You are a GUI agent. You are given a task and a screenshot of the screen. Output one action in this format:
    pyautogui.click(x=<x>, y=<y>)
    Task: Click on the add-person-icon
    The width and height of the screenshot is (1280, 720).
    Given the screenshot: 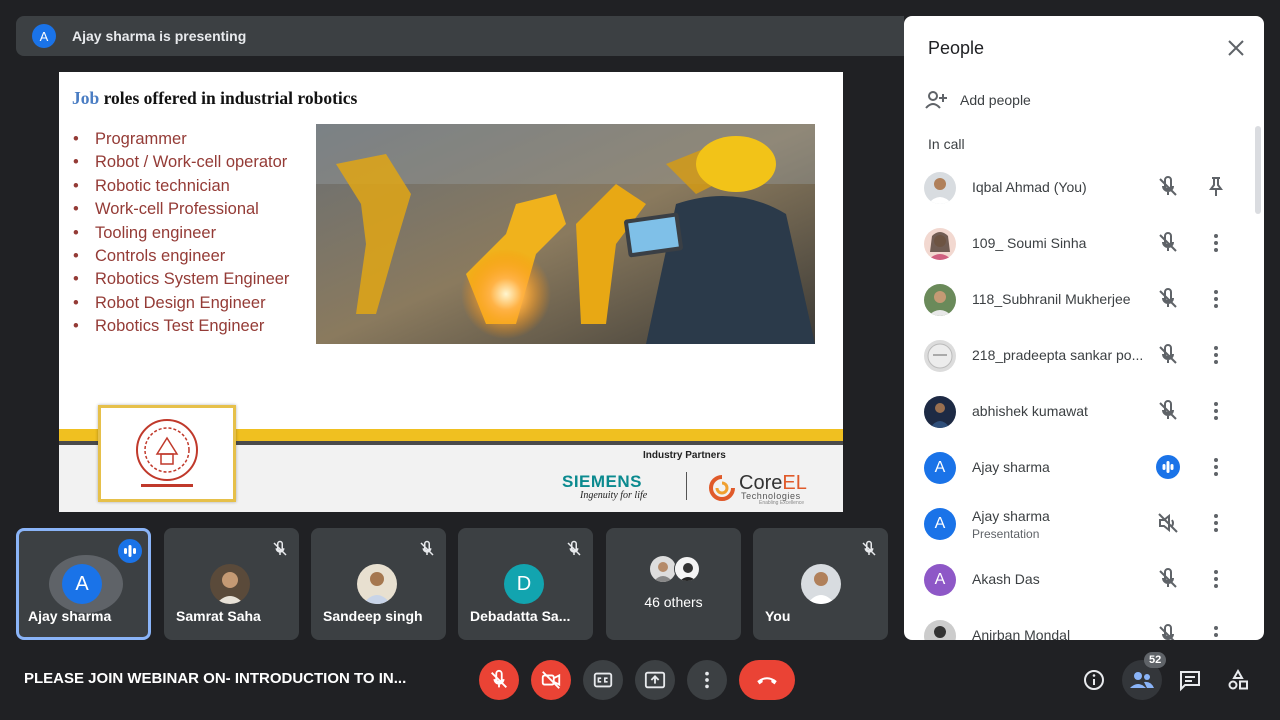 What is the action you would take?
    pyautogui.click(x=936, y=100)
    